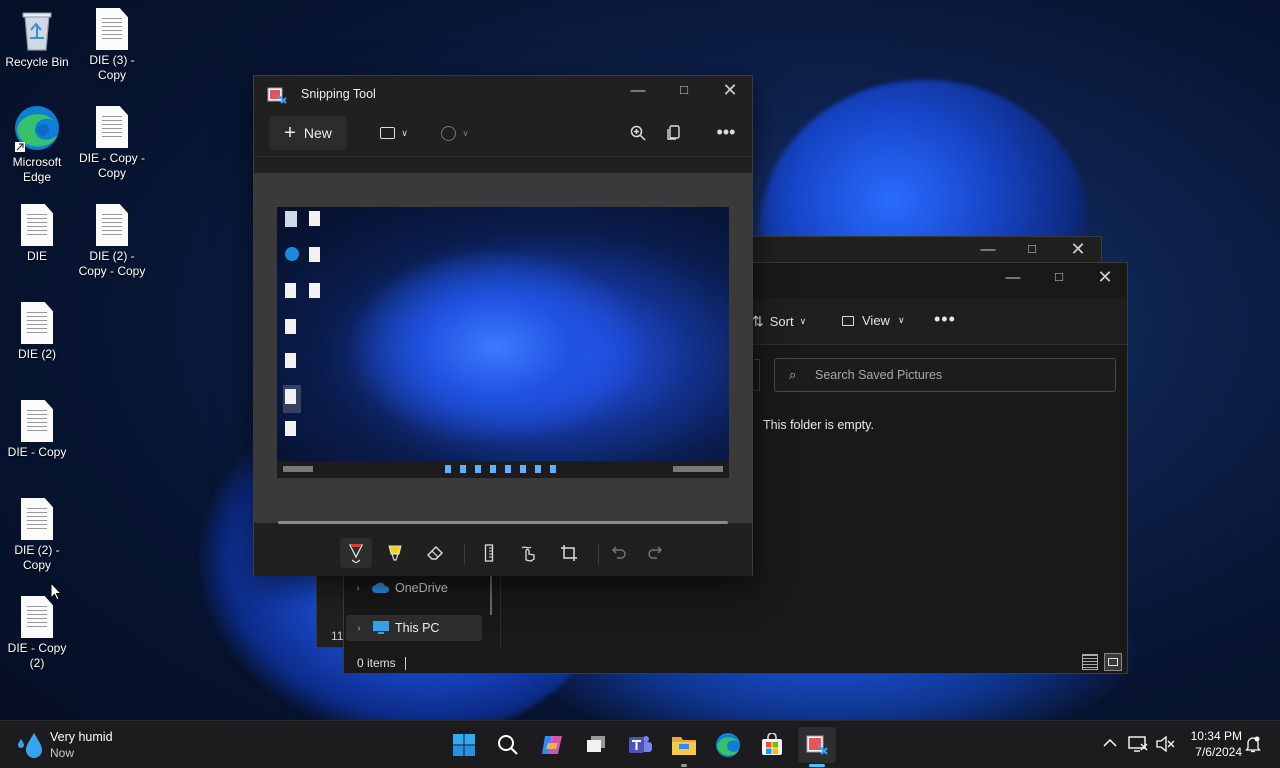  What do you see at coordinates (503, 522) in the screenshot?
I see `canvas-scrollbar` at bounding box center [503, 522].